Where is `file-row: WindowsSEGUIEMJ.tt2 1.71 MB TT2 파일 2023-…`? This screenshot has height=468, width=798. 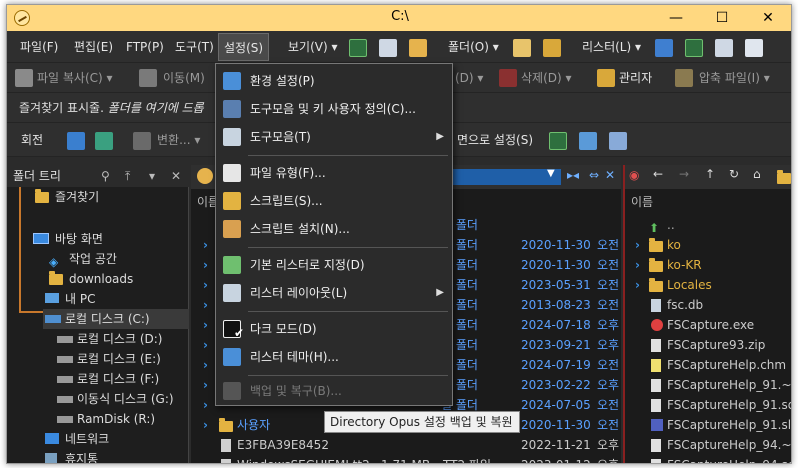
file-row: WindowsSEGUIEMJ.tt2 1.71 MB TT2 파일 2023-… is located at coordinates (406, 459).